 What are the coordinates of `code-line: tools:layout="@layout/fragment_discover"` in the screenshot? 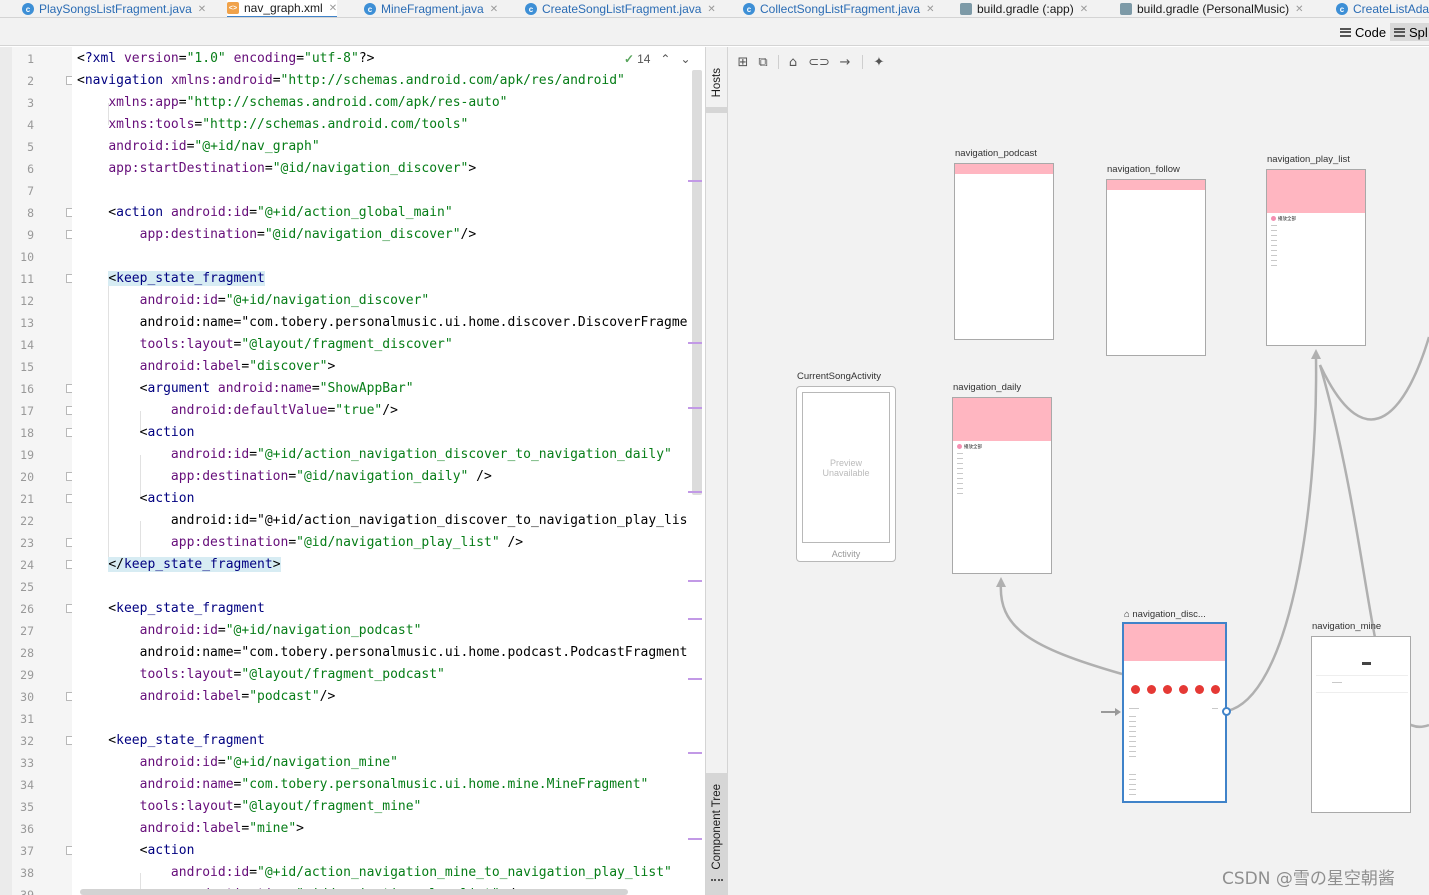 It's located at (265, 345).